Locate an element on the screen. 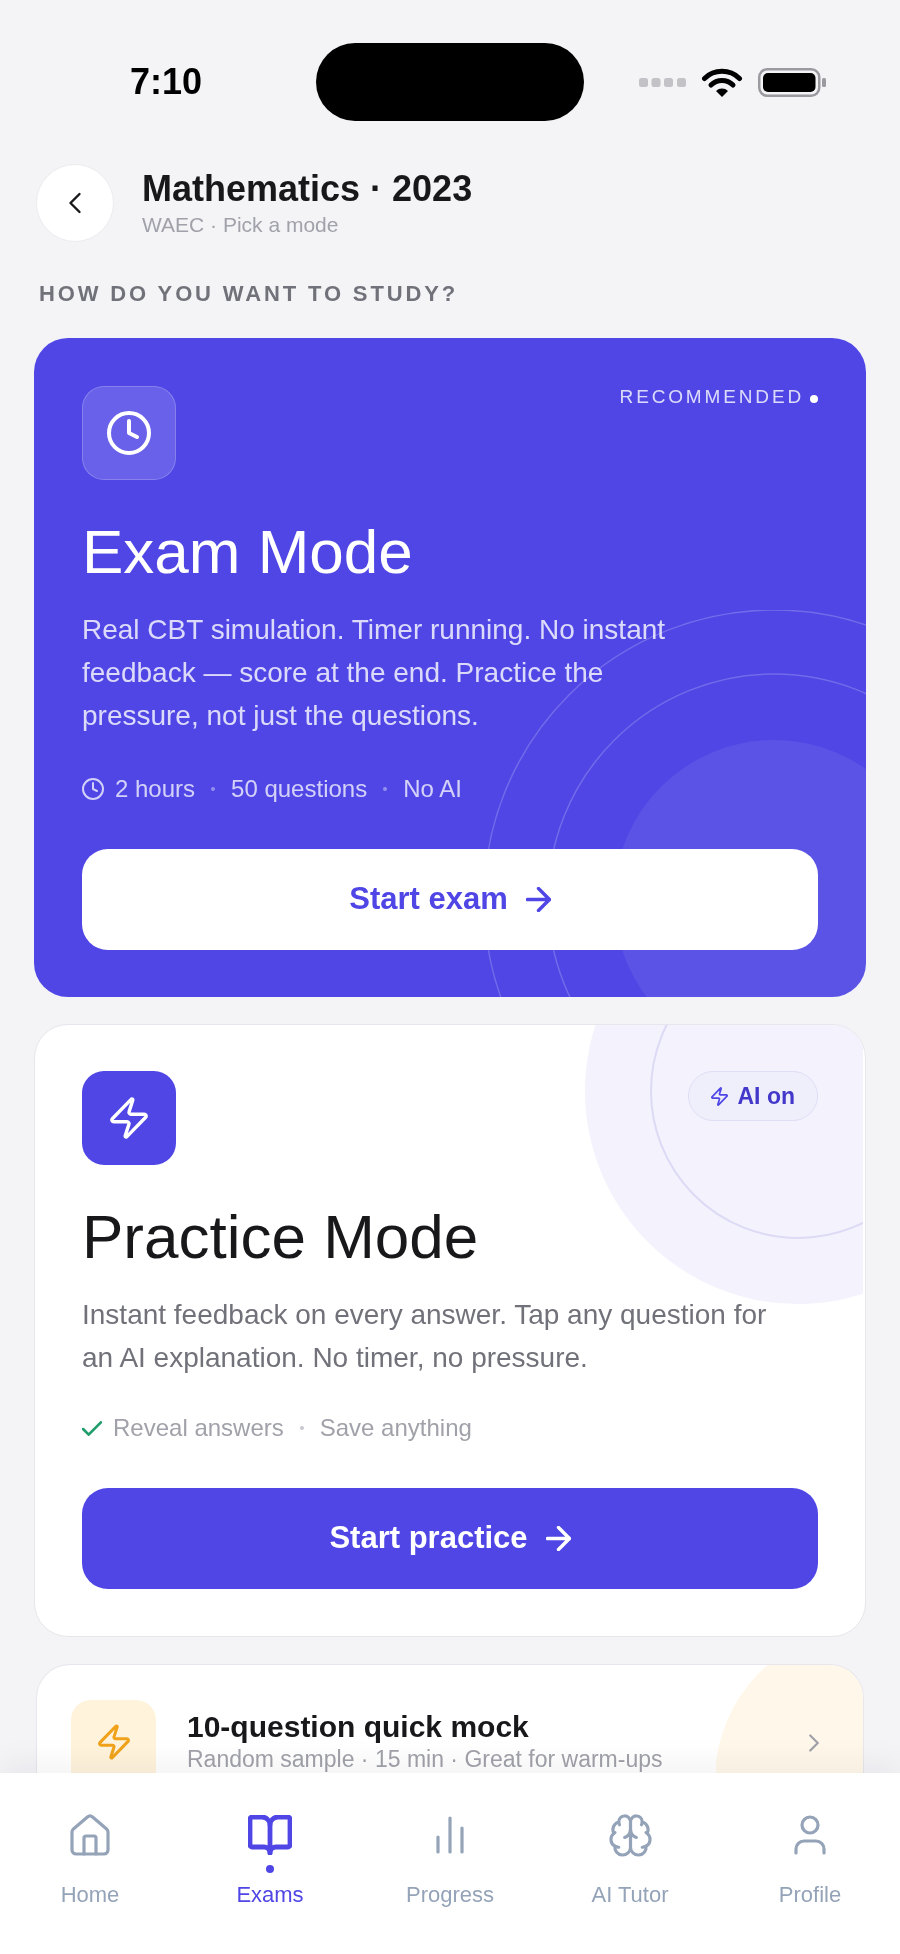  battery-icon is located at coordinates (792, 82).